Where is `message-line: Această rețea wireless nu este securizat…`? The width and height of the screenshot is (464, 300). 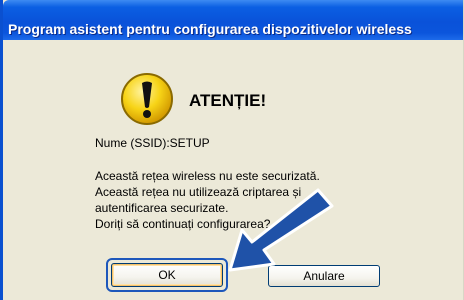
message-line: Această rețea wireless nu este securizat… is located at coordinates (207, 176).